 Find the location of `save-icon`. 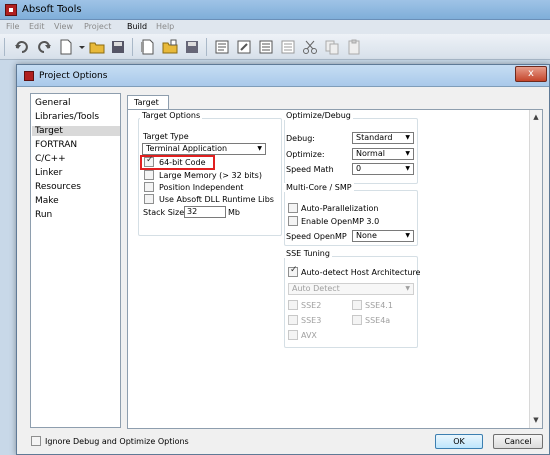

save-icon is located at coordinates (118, 47).